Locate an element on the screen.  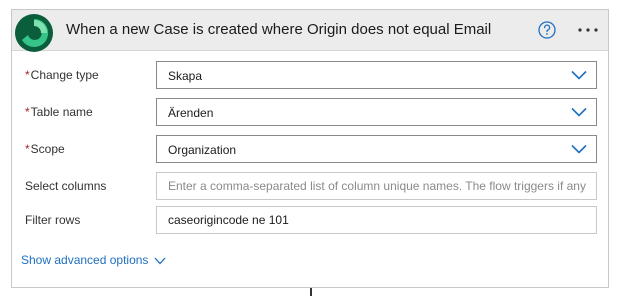
table-name-row: *Table name Ärenden is located at coordinates (310, 112).